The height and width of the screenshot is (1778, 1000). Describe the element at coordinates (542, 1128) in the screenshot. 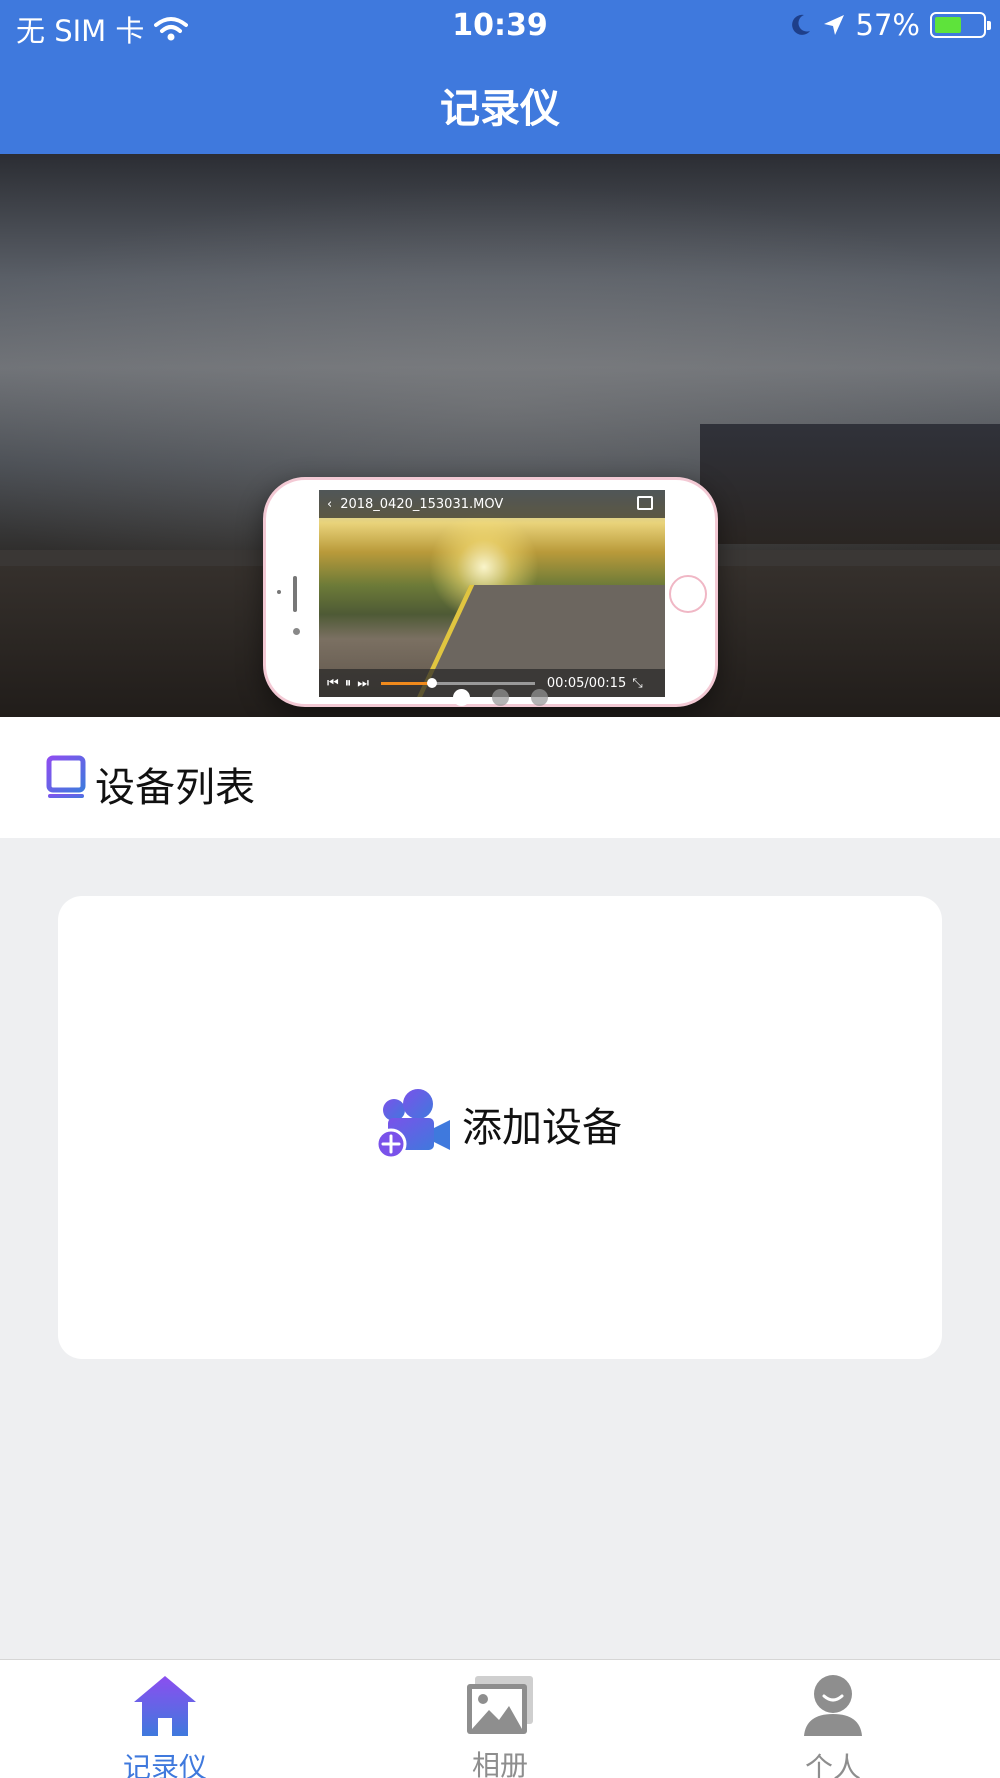

I see `add-device-label: 添加设备` at that location.